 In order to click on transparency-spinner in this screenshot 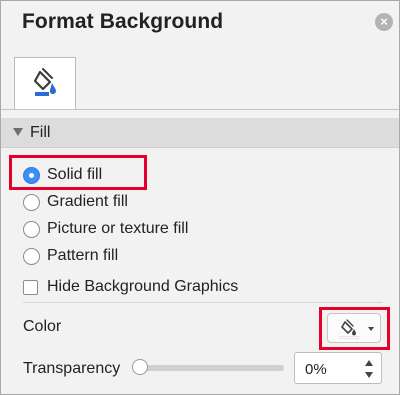, I will do `click(338, 368)`.